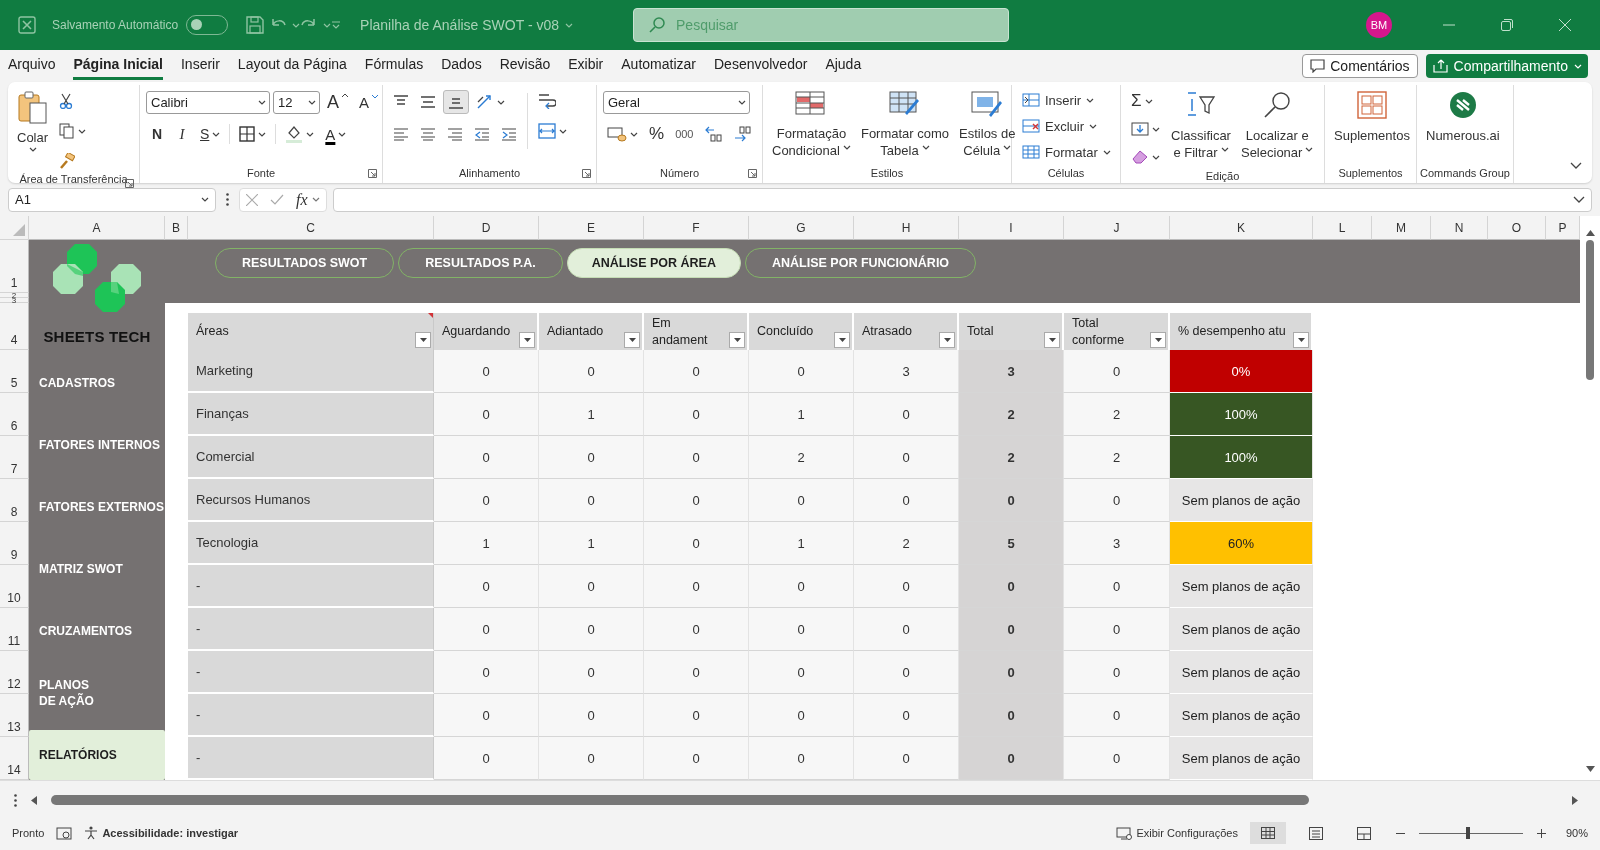  What do you see at coordinates (1563, 228) in the screenshot?
I see `column-header: P` at bounding box center [1563, 228].